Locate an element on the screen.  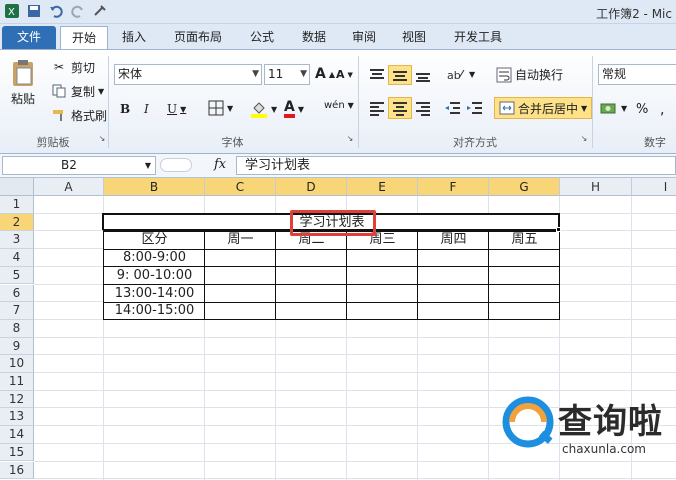
orientation-button: ab ▼ is located at coordinates (460, 74).